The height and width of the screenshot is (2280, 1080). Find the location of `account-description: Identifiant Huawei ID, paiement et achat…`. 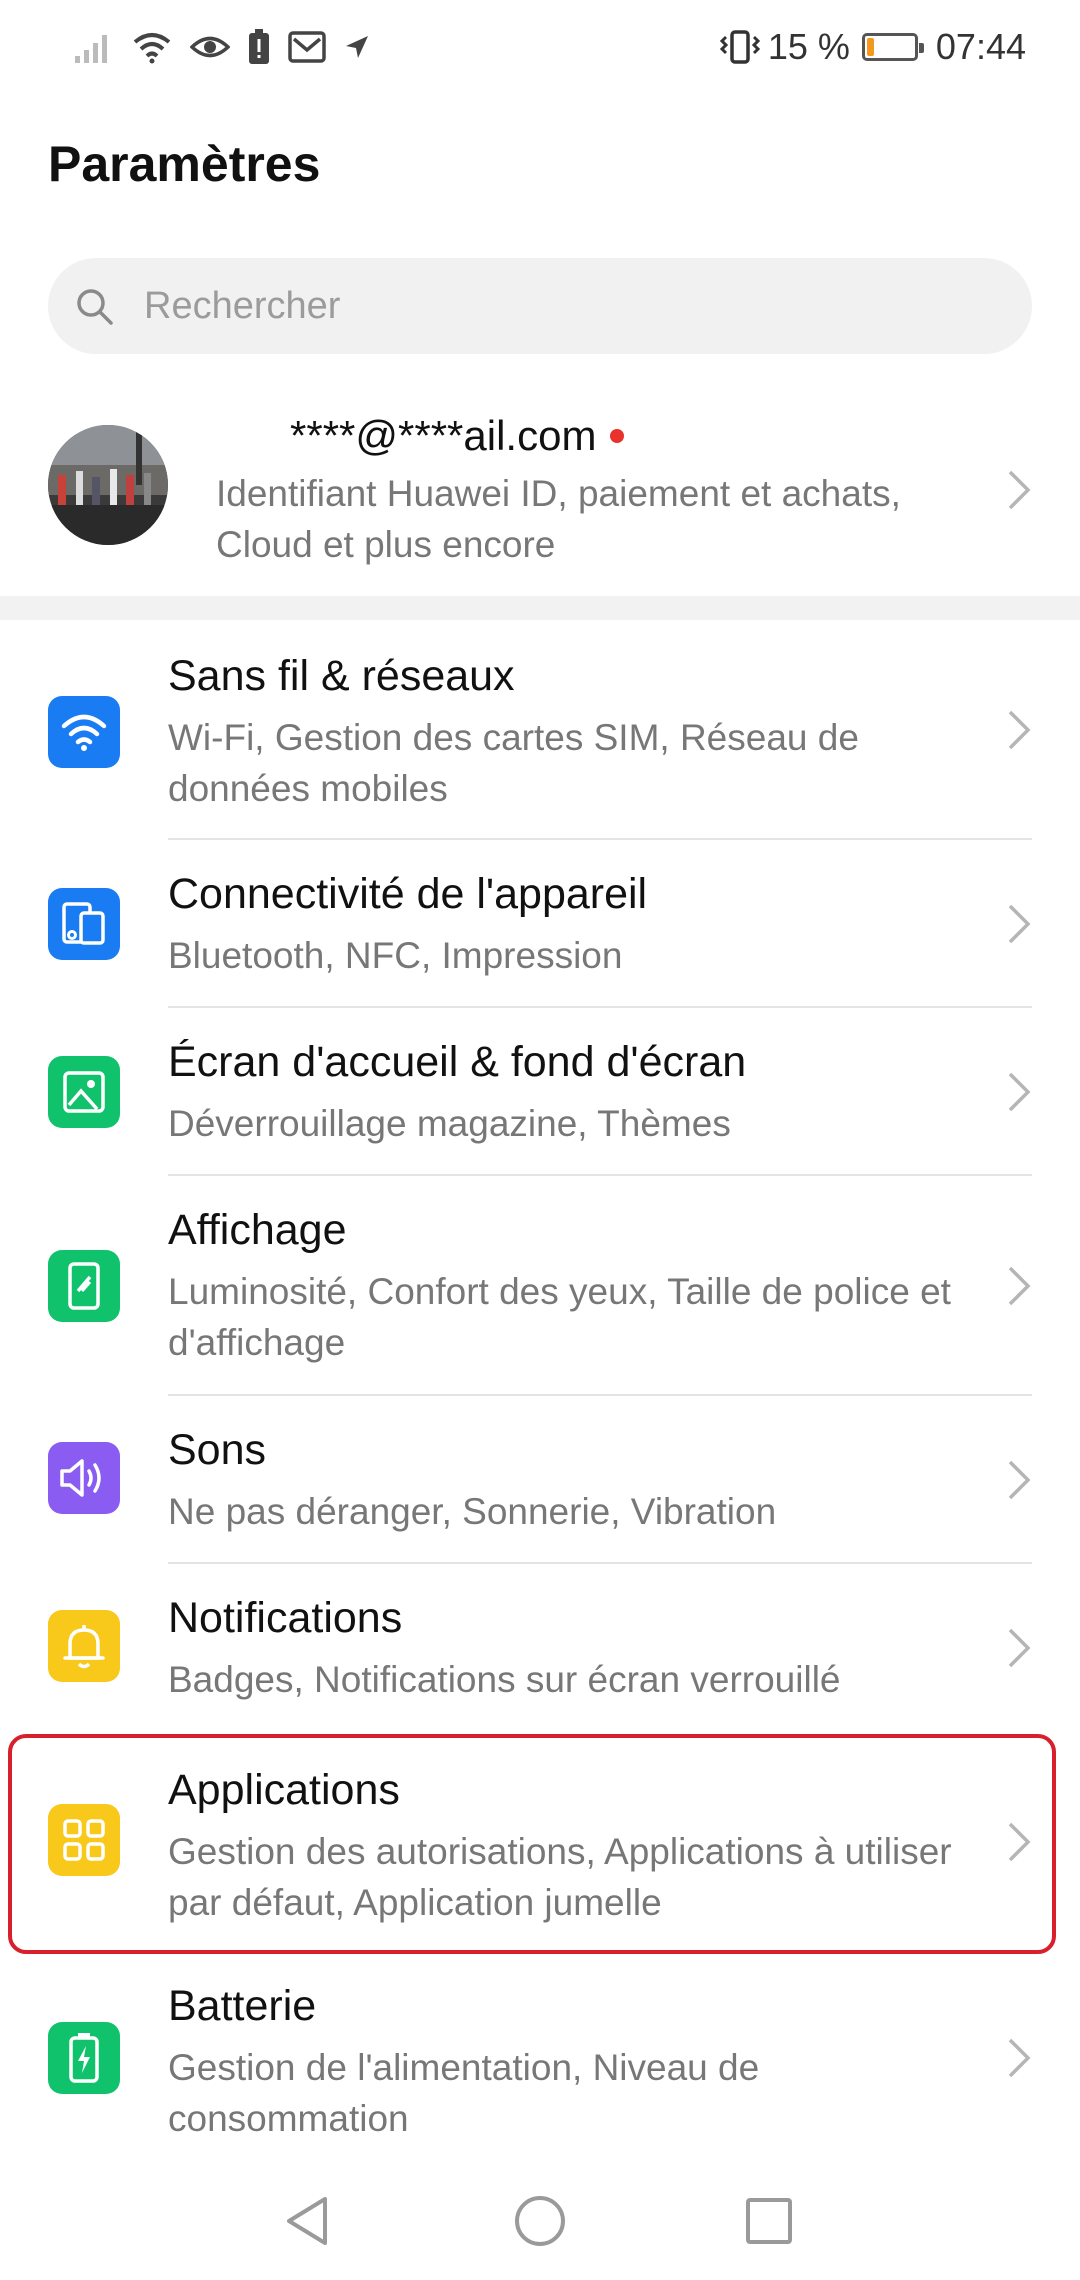

account-description: Identifiant Huawei ID, paiement et achat… is located at coordinates (558, 519).